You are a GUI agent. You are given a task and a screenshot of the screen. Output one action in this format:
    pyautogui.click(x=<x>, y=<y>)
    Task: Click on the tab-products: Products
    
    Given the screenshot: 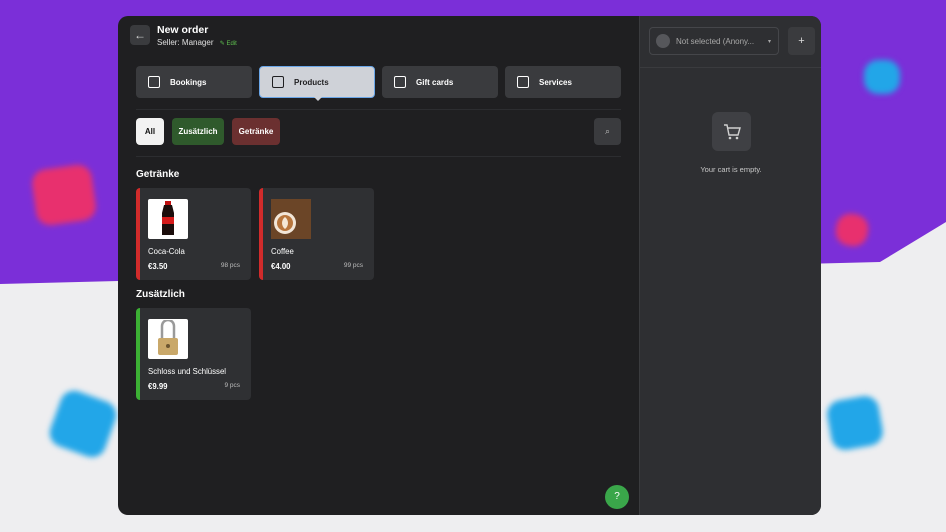 What is the action you would take?
    pyautogui.click(x=317, y=83)
    